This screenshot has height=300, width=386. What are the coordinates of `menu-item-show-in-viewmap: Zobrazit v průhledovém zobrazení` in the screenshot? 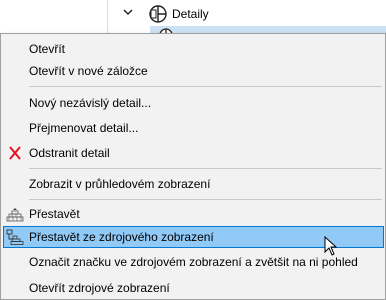 It's located at (193, 184).